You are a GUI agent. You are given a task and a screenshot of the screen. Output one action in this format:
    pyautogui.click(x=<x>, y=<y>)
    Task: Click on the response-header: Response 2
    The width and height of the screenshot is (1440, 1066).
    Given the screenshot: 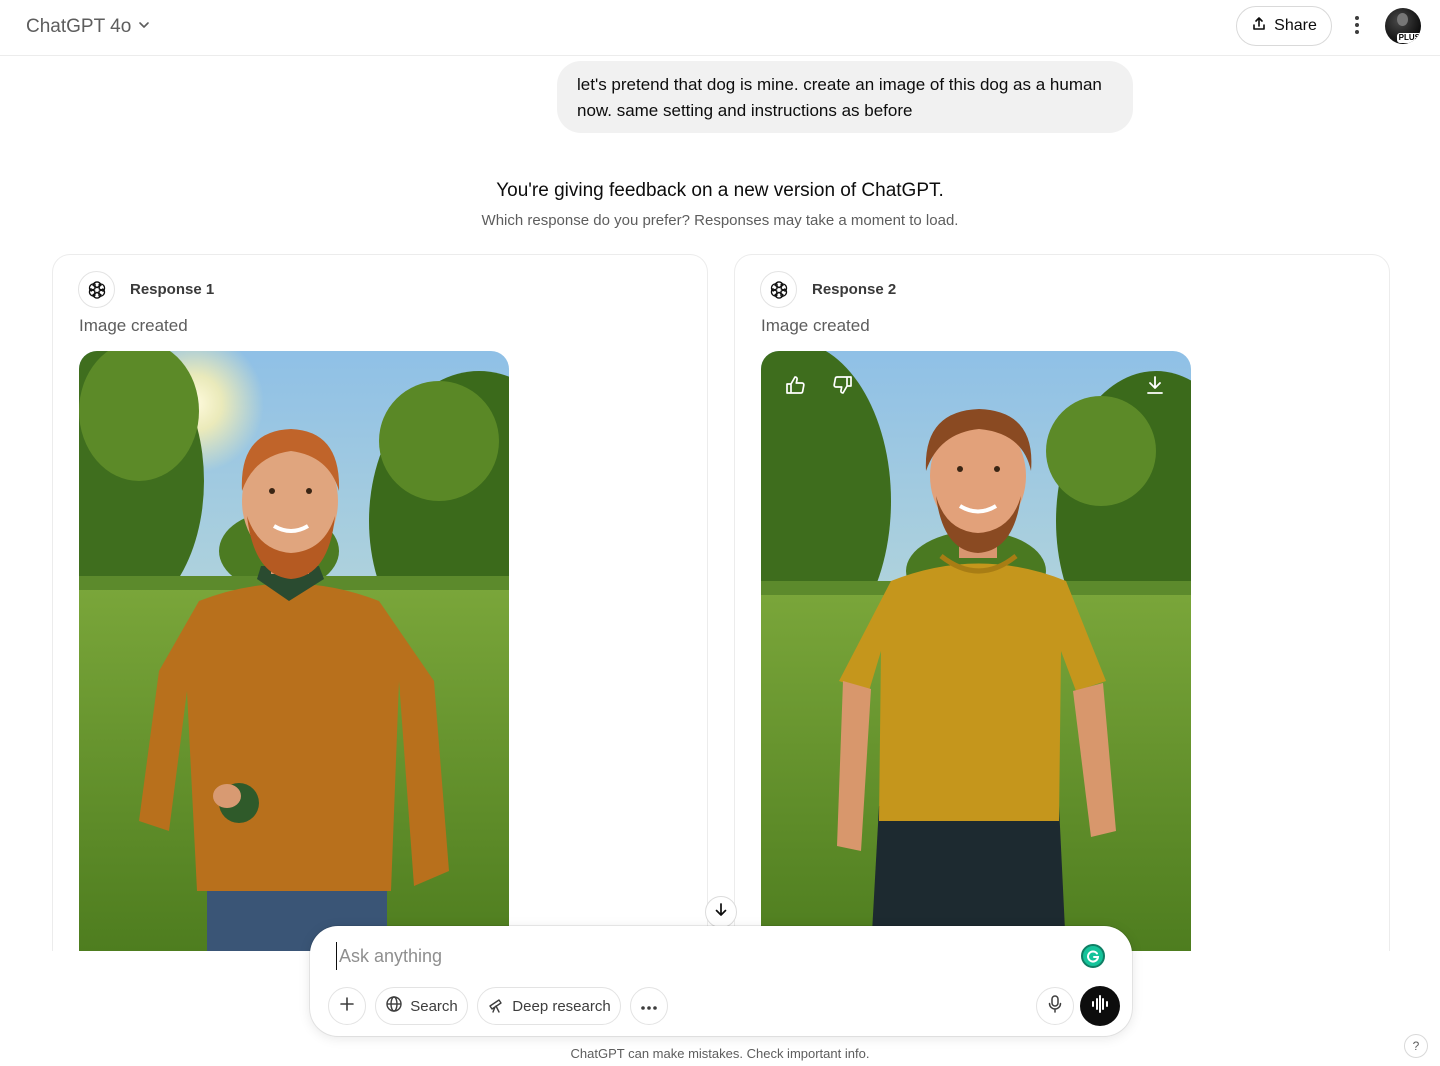 What is the action you would take?
    pyautogui.click(x=828, y=289)
    